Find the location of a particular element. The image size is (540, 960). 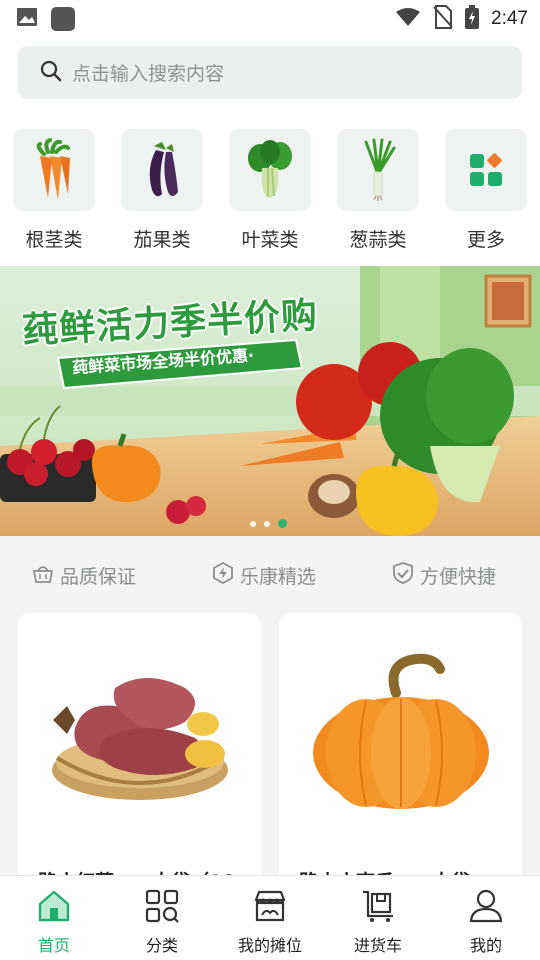

clock: 2:47 is located at coordinates (509, 18).